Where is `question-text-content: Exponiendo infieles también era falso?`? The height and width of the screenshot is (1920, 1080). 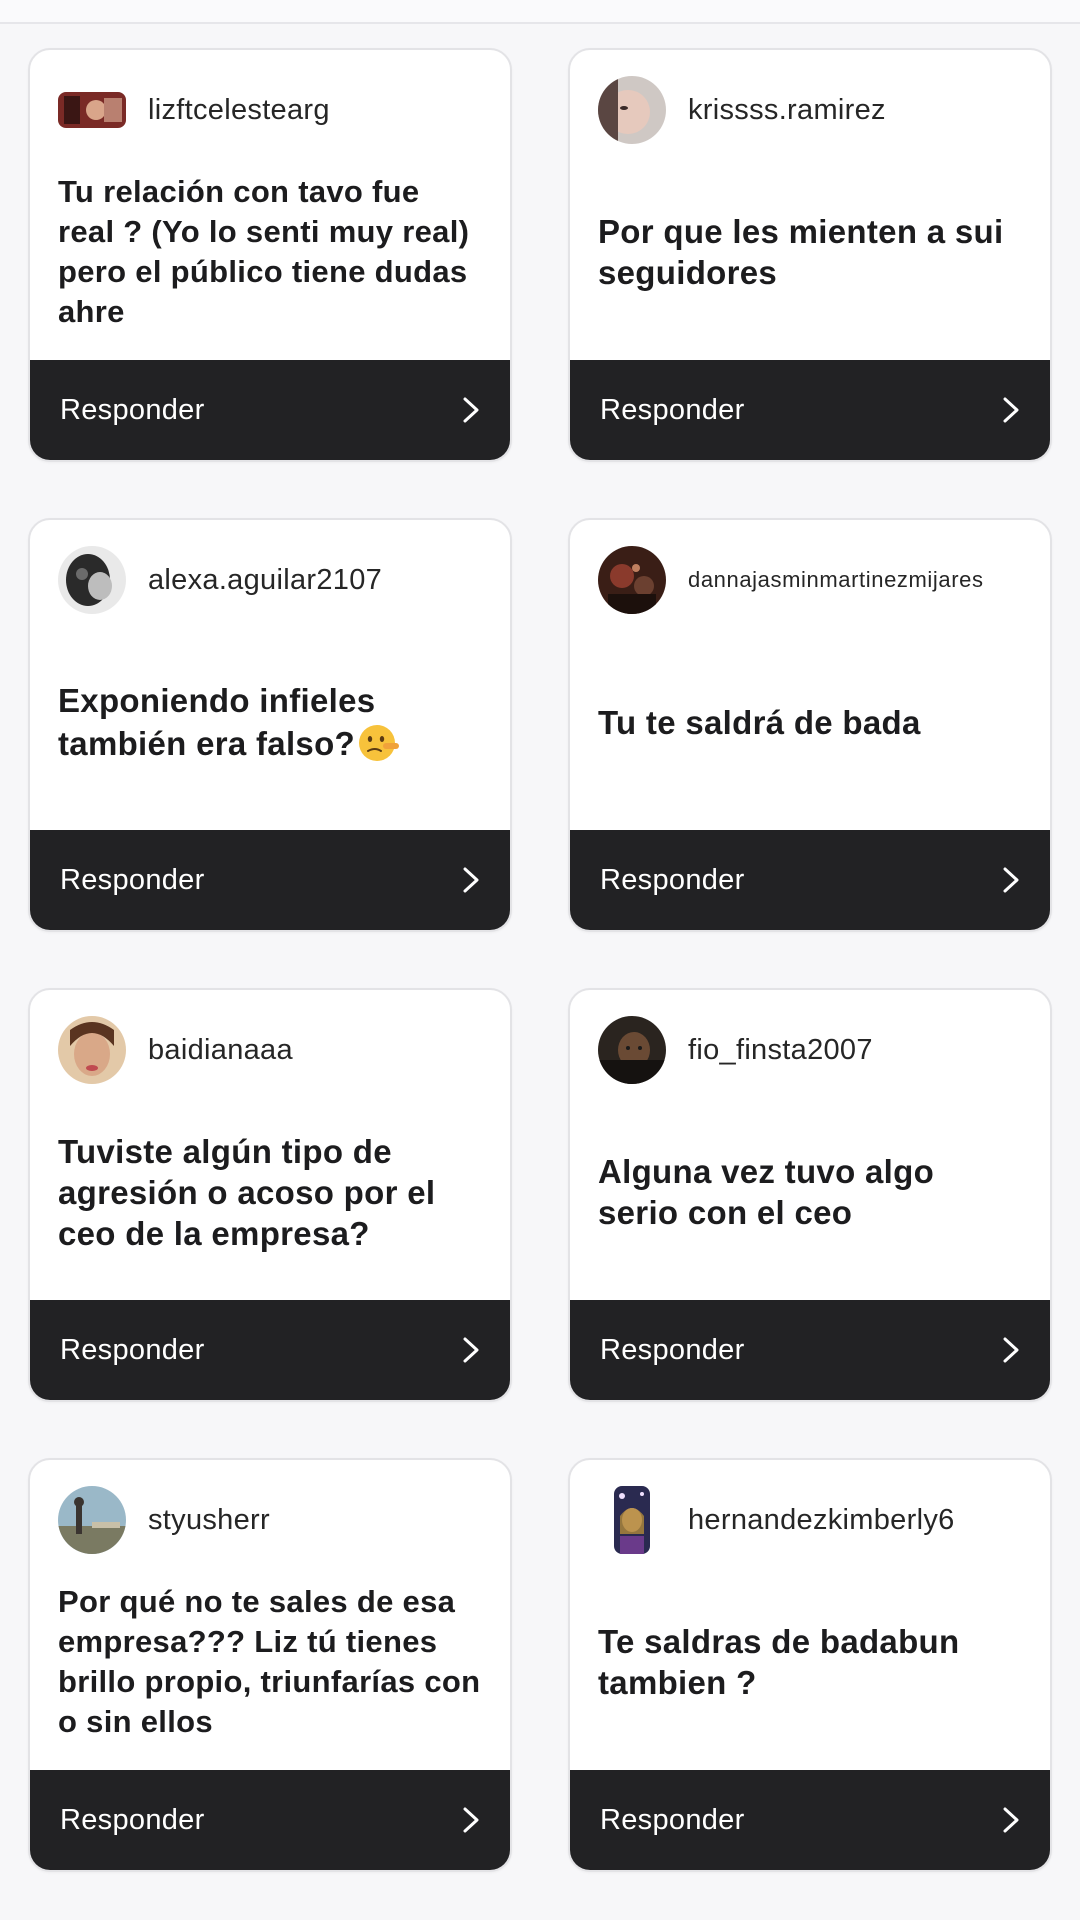 question-text-content: Exponiendo infieles también era falso? is located at coordinates (217, 721).